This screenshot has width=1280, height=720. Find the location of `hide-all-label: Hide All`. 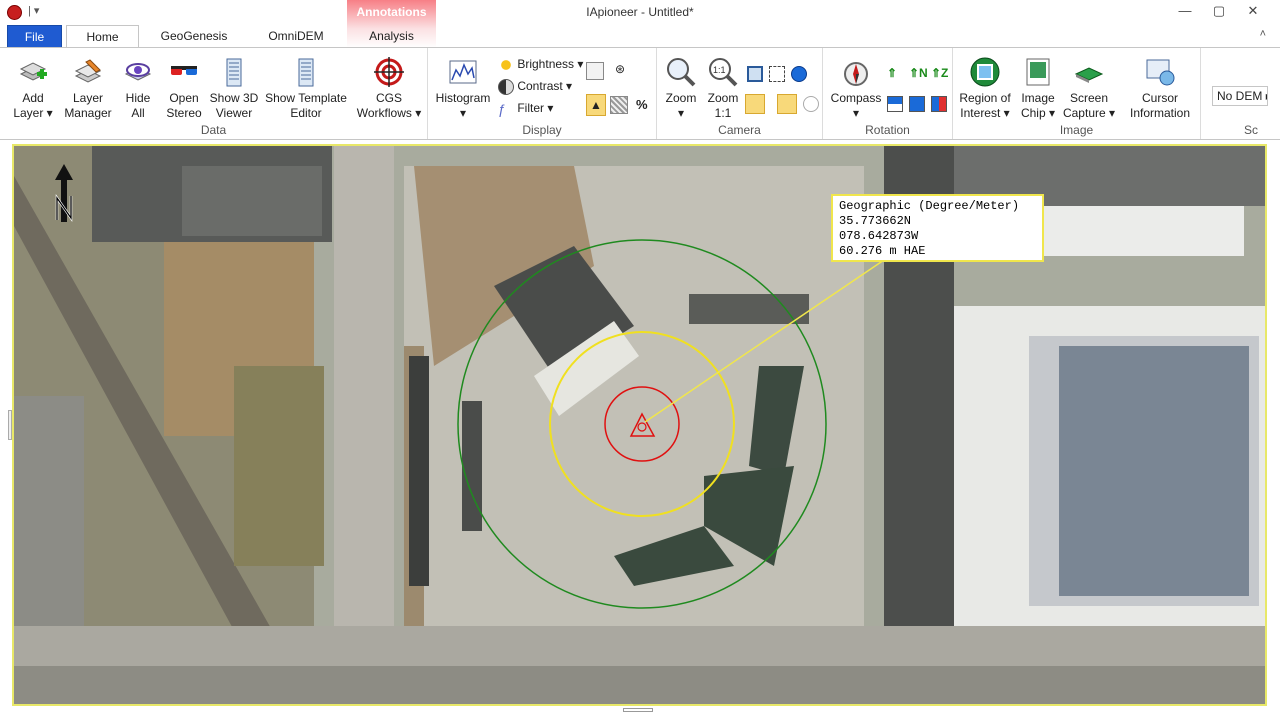

hide-all-label: Hide All is located at coordinates (138, 105).